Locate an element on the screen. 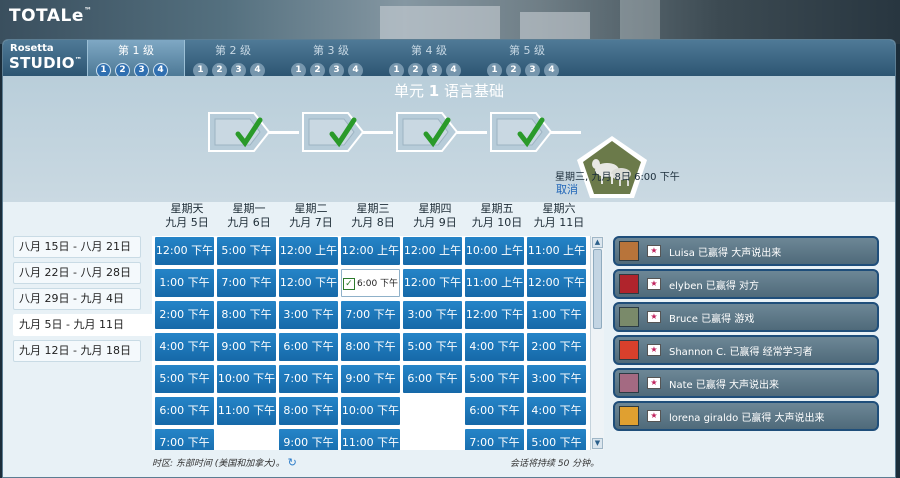 The height and width of the screenshot is (478, 900). activity-feed-item: ★ lorena giraldo 已赢得 大声说出来 is located at coordinates (746, 416).